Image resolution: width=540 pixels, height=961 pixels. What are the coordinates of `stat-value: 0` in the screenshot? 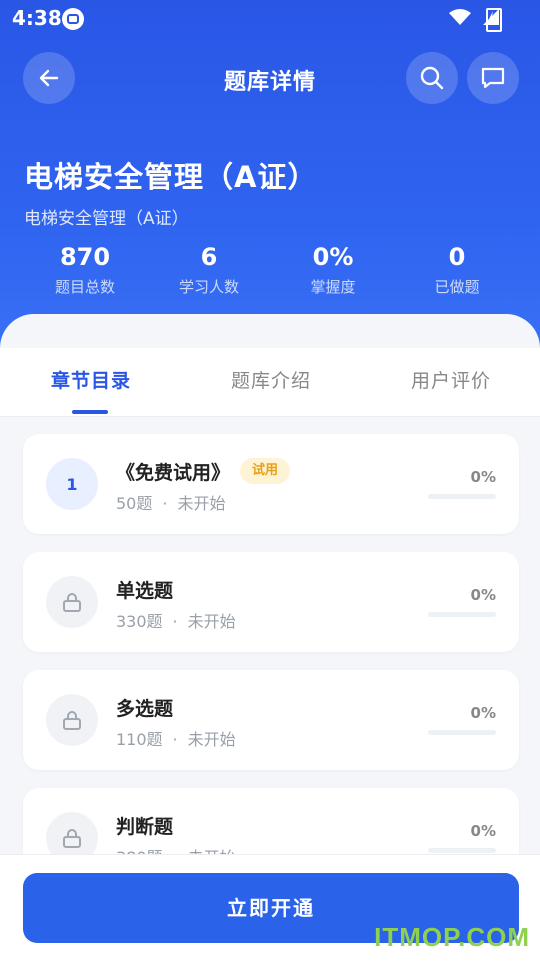 It's located at (457, 257).